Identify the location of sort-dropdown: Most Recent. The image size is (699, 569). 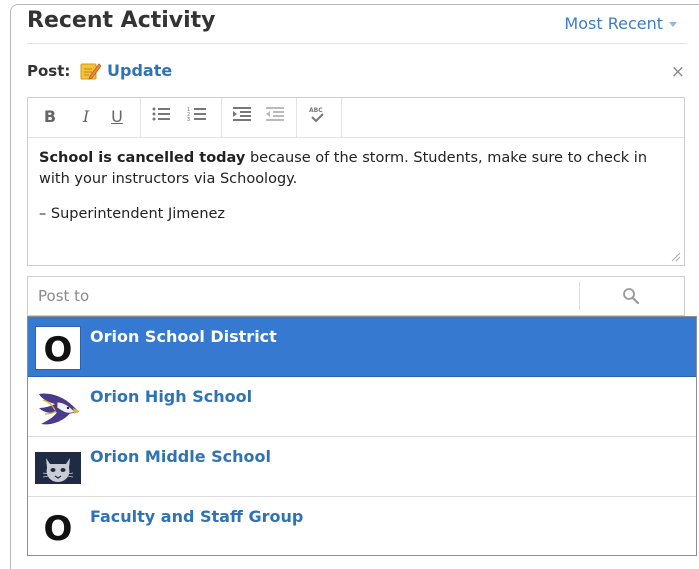
(620, 23).